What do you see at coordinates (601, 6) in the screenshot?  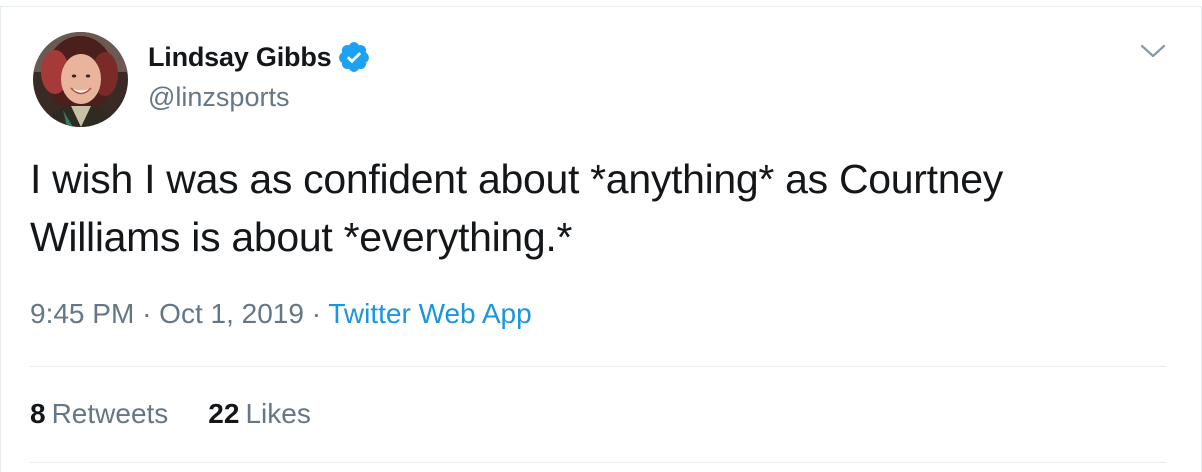 I see `card-top-border` at bounding box center [601, 6].